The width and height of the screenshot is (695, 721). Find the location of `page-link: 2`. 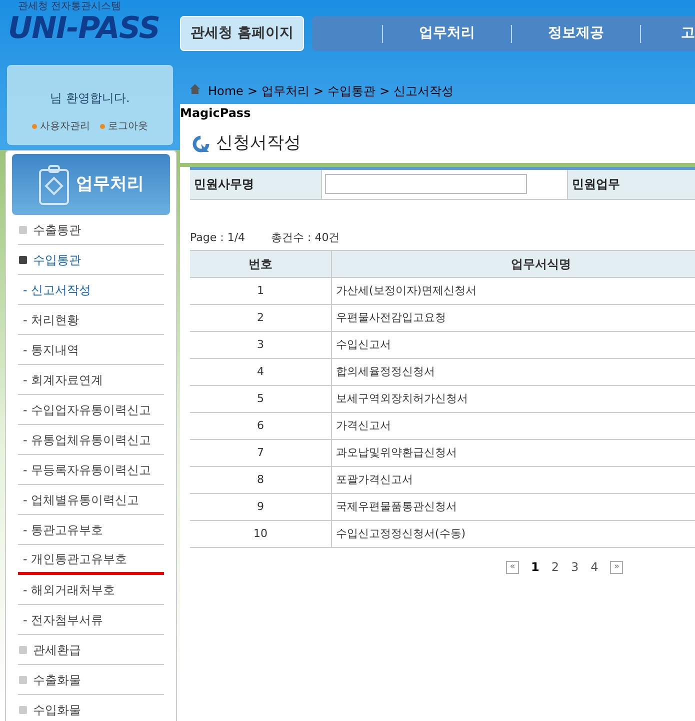

page-link: 2 is located at coordinates (555, 567).